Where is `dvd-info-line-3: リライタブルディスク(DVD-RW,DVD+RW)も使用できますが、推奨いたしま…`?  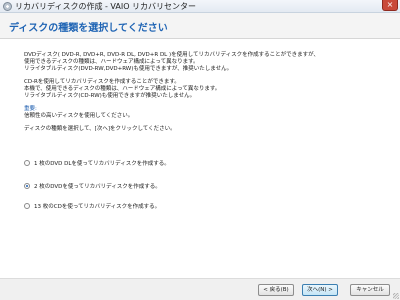
dvd-info-line-3: リライタブルディスク(DVD-RW,DVD+RW)も使用できますが、推奨いたしま… is located at coordinates (128, 69).